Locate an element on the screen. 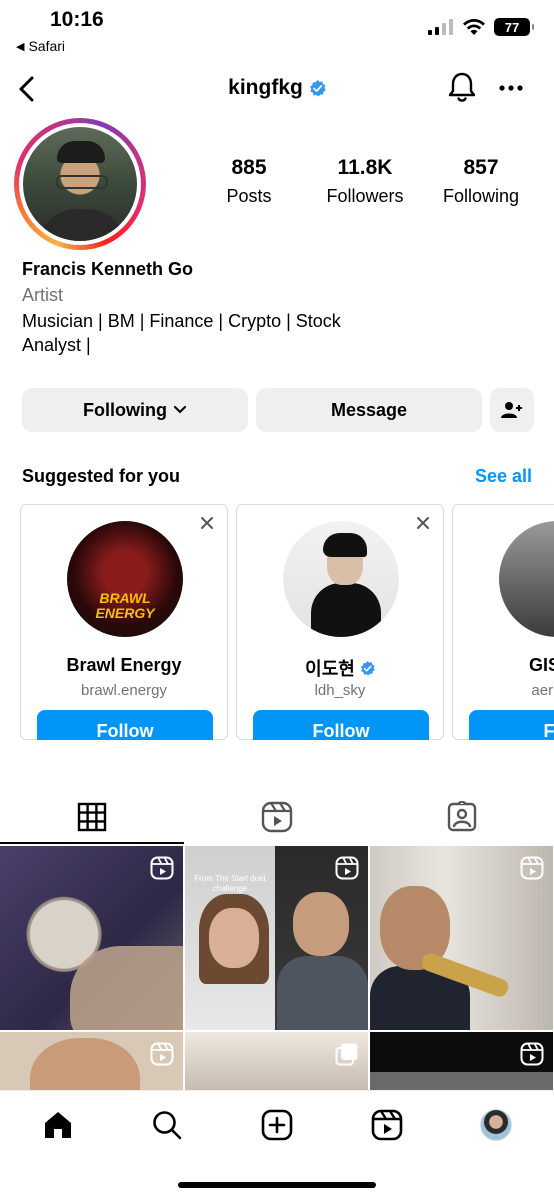  profile-category: Artist is located at coordinates (43, 295).